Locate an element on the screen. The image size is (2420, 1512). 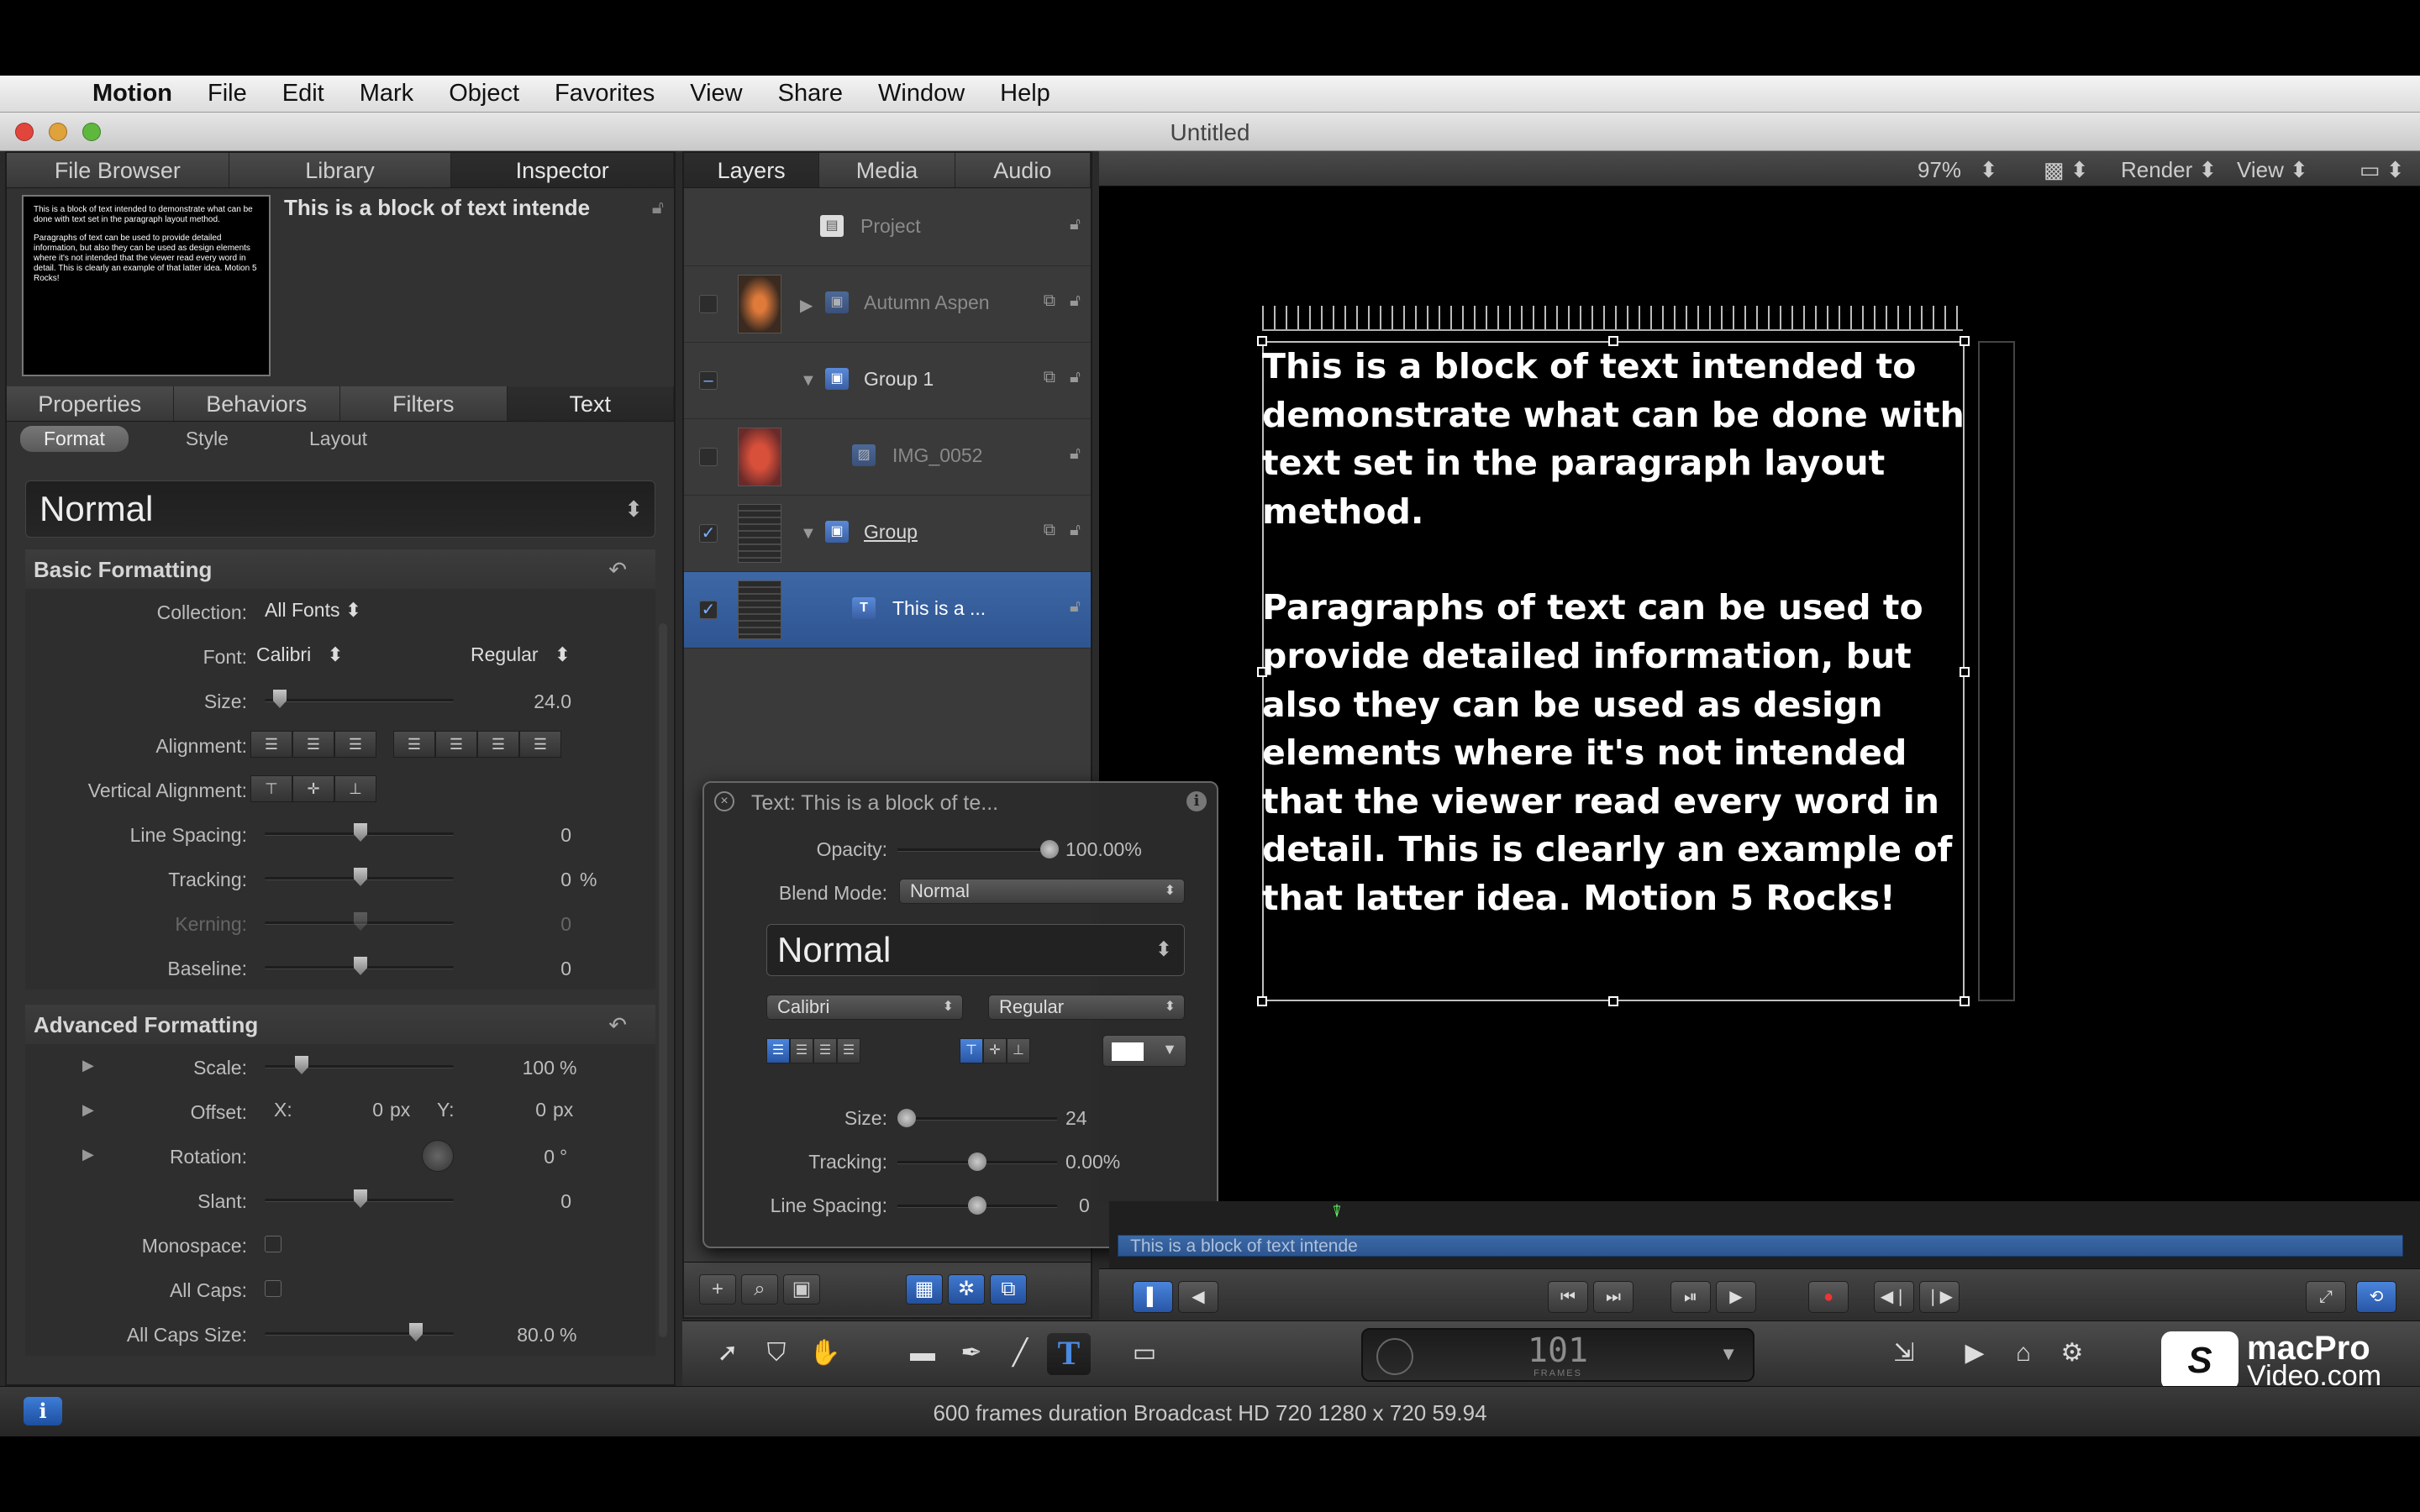
text-ruler is located at coordinates (1613, 318).